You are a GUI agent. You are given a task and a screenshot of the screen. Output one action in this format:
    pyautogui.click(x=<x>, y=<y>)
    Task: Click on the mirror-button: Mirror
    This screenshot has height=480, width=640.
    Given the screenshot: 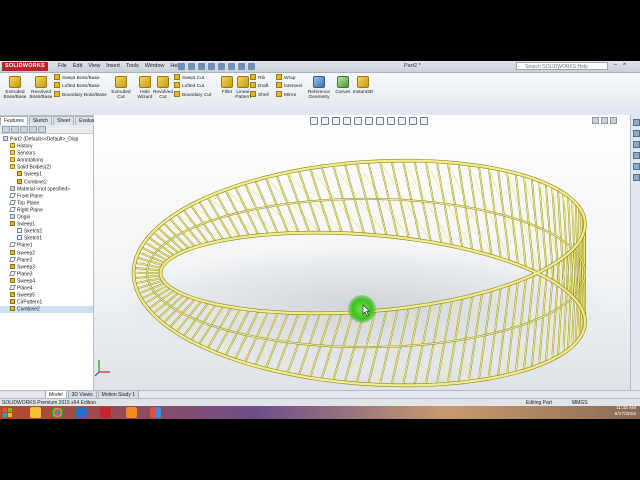 What is the action you would take?
    pyautogui.click(x=286, y=95)
    